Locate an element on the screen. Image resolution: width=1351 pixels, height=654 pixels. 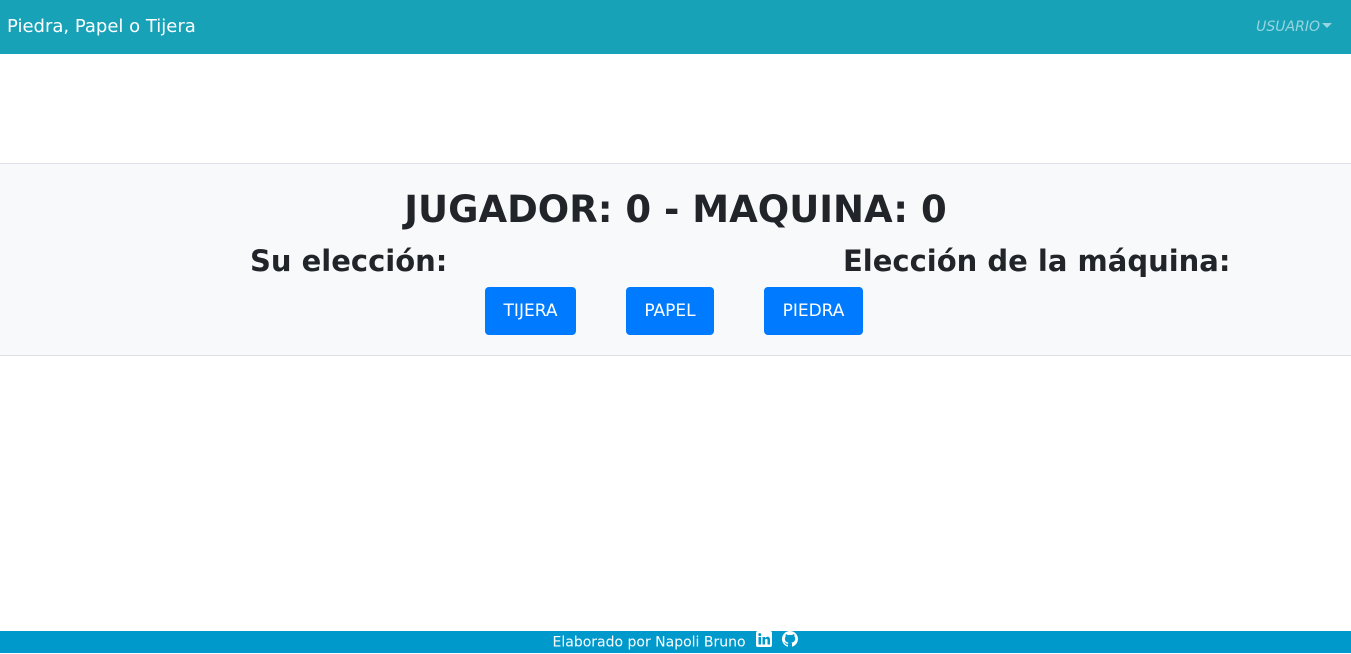
scoreboard: JUGADOR: 0 - MAQUINA: 0 is located at coordinates (675, 209).